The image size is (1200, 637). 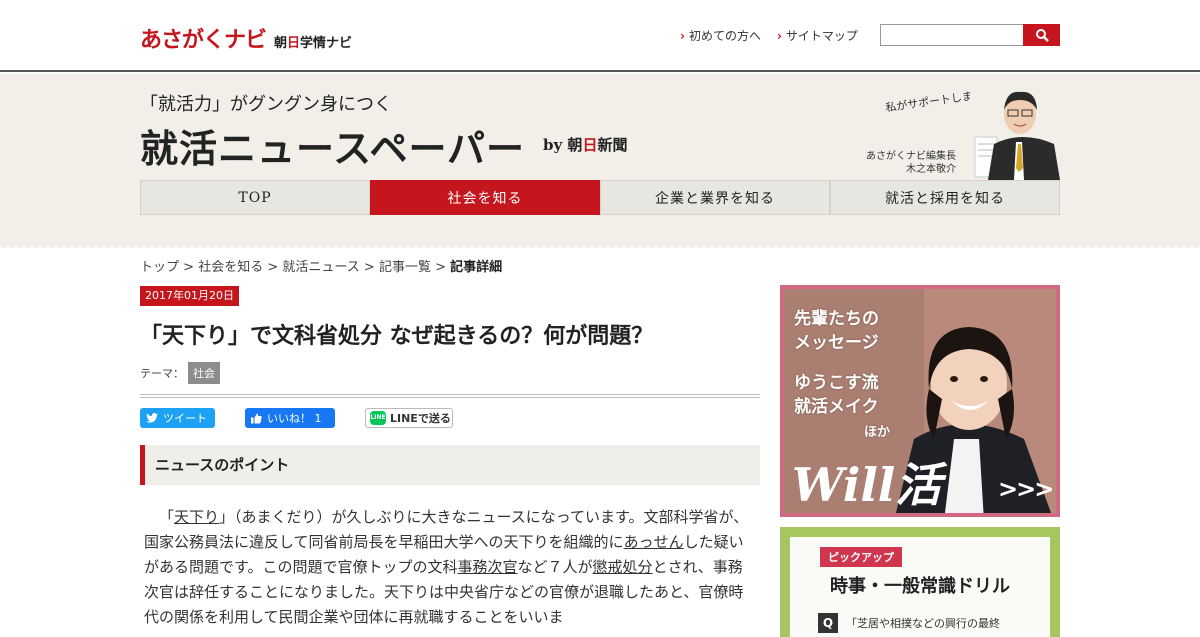 What do you see at coordinates (817, 35) in the screenshot?
I see `link-sitemap: › サイトマップ` at bounding box center [817, 35].